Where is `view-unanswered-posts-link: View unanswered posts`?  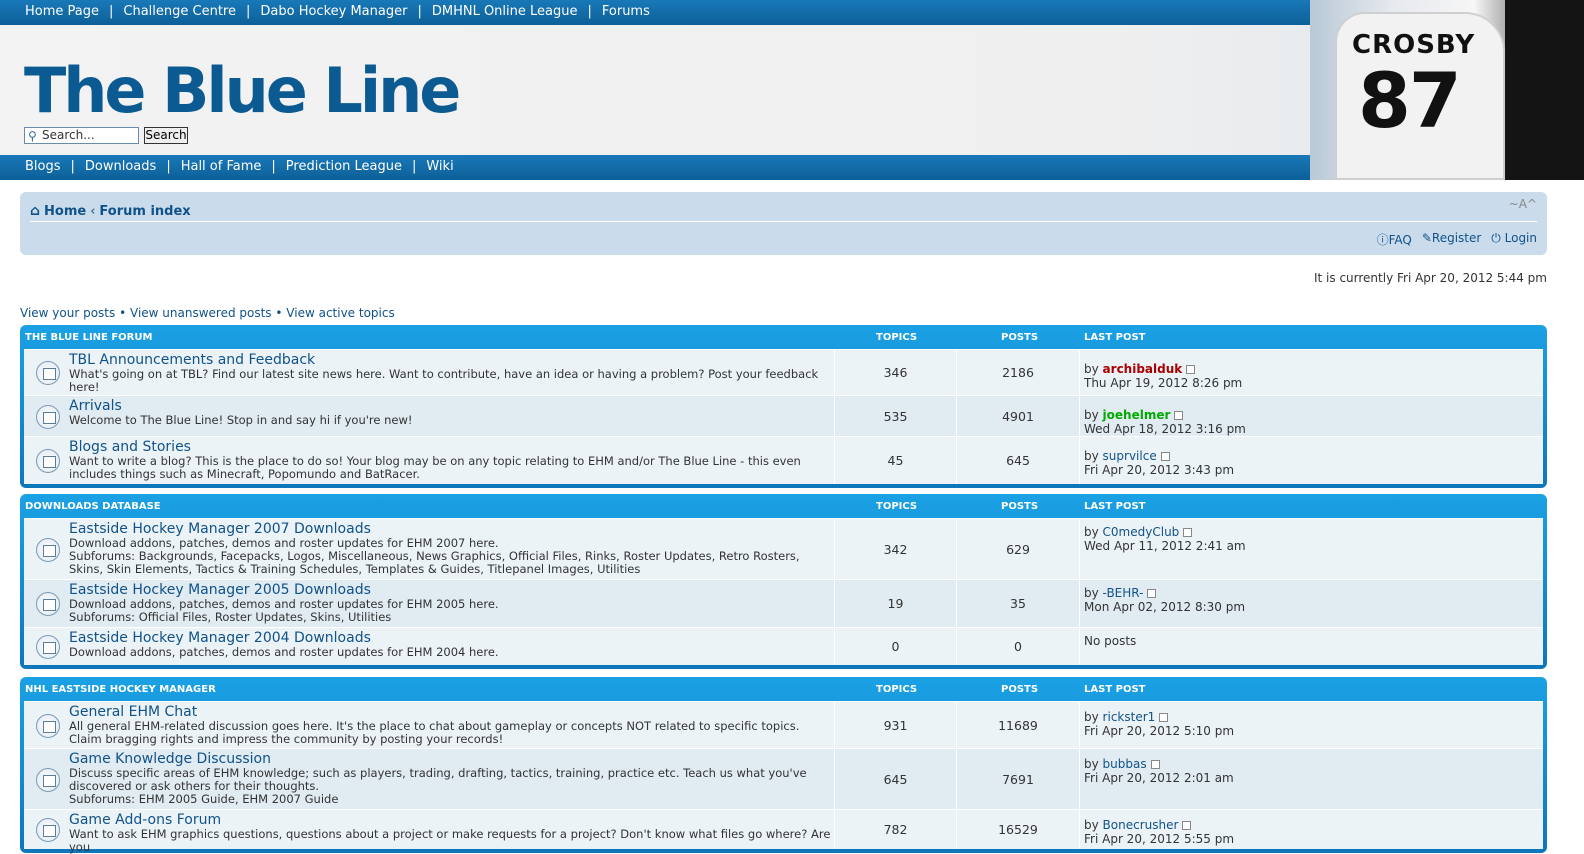 view-unanswered-posts-link: View unanswered posts is located at coordinates (201, 313).